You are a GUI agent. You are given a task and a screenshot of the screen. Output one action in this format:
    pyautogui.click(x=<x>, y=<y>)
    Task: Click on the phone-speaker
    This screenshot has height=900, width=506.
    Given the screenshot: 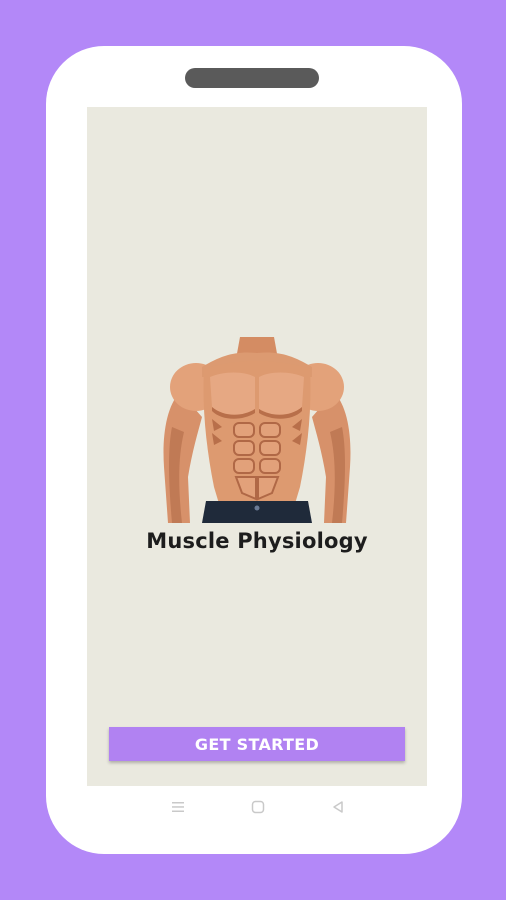 What is the action you would take?
    pyautogui.click(x=252, y=78)
    